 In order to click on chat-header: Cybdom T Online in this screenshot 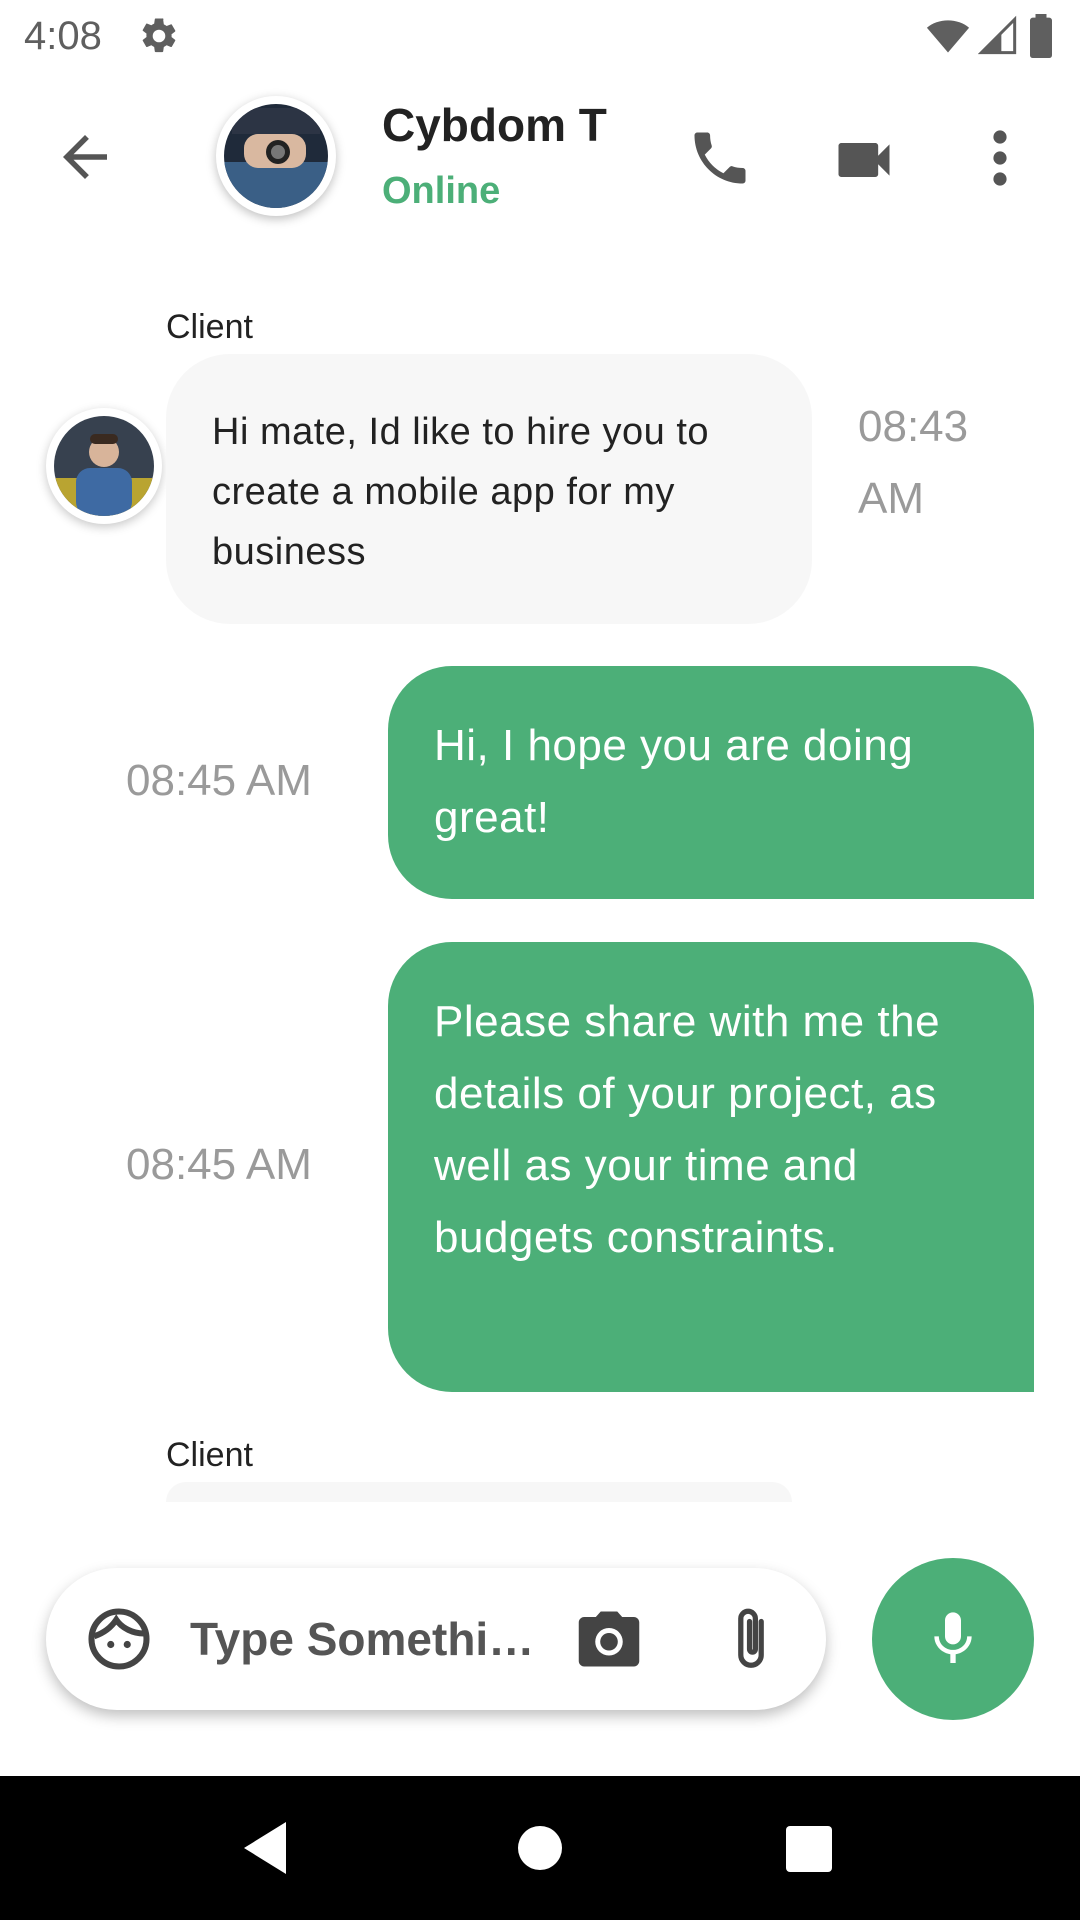, I will do `click(540, 157)`.